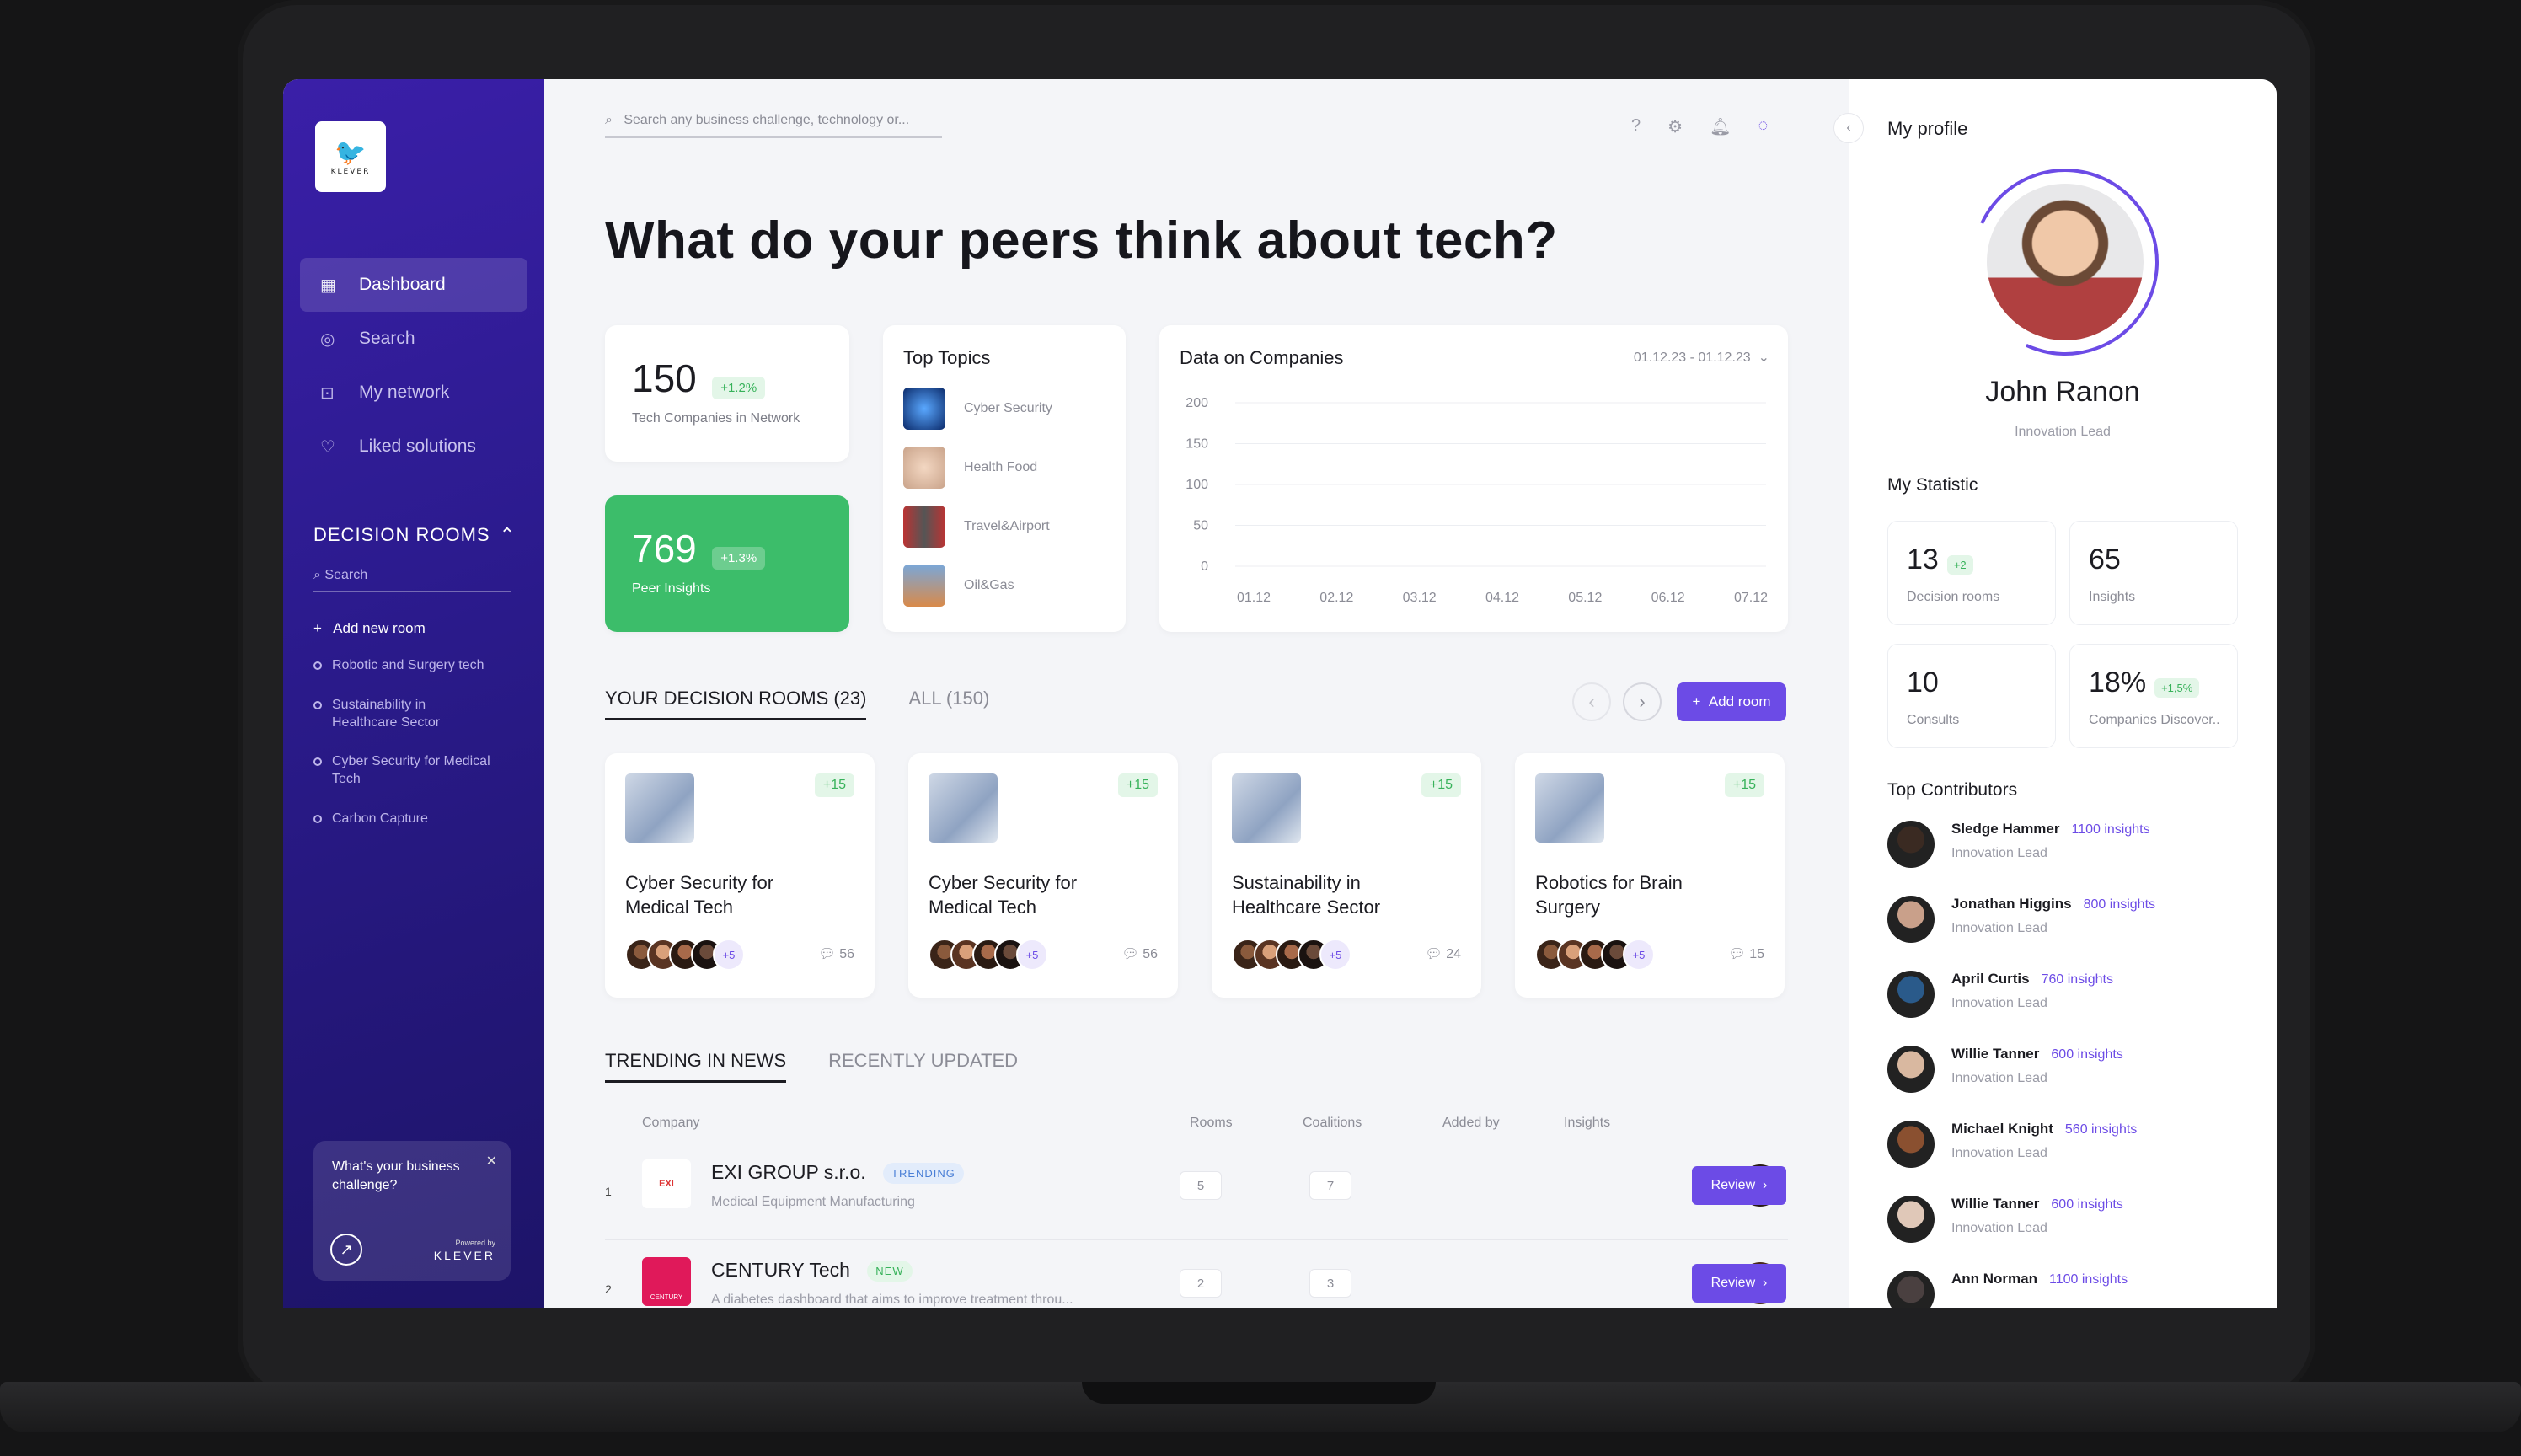  What do you see at coordinates (2077, 979) in the screenshot?
I see `contributor-insights: 760 insights` at bounding box center [2077, 979].